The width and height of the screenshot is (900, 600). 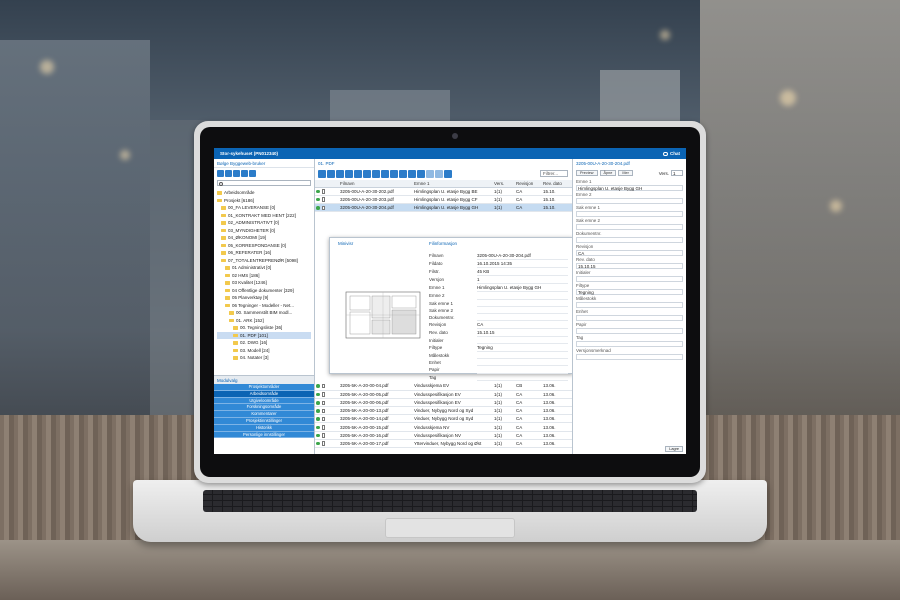 I want to click on tree-node: 02_ADMINISTRATIVT [0], so click(x=264, y=223).